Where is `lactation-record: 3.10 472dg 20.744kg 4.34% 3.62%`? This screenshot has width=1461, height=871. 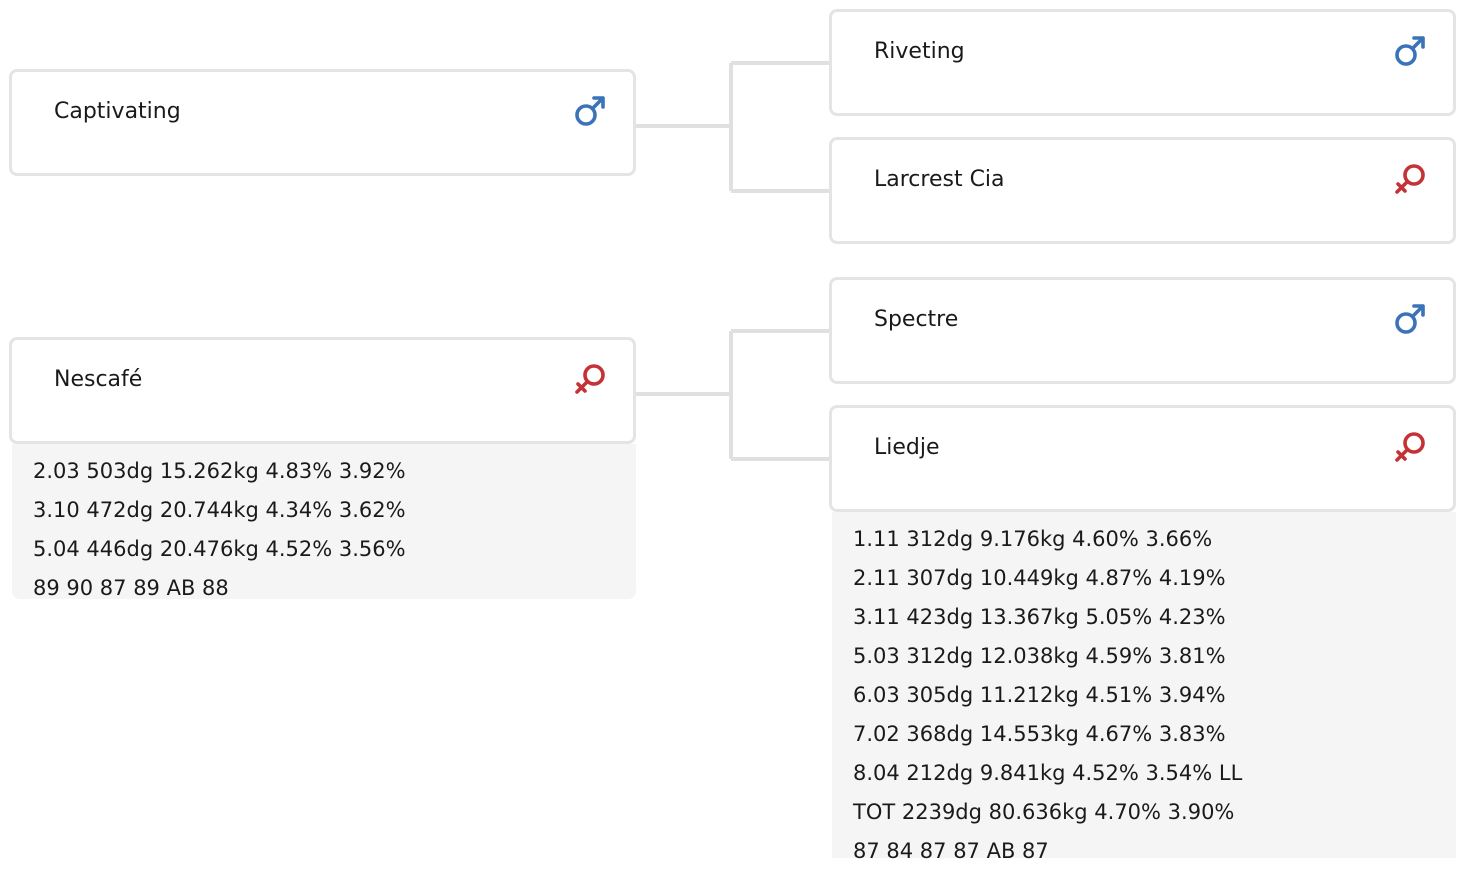 lactation-record: 3.10 472dg 20.744kg 4.34% 3.62% is located at coordinates (219, 510).